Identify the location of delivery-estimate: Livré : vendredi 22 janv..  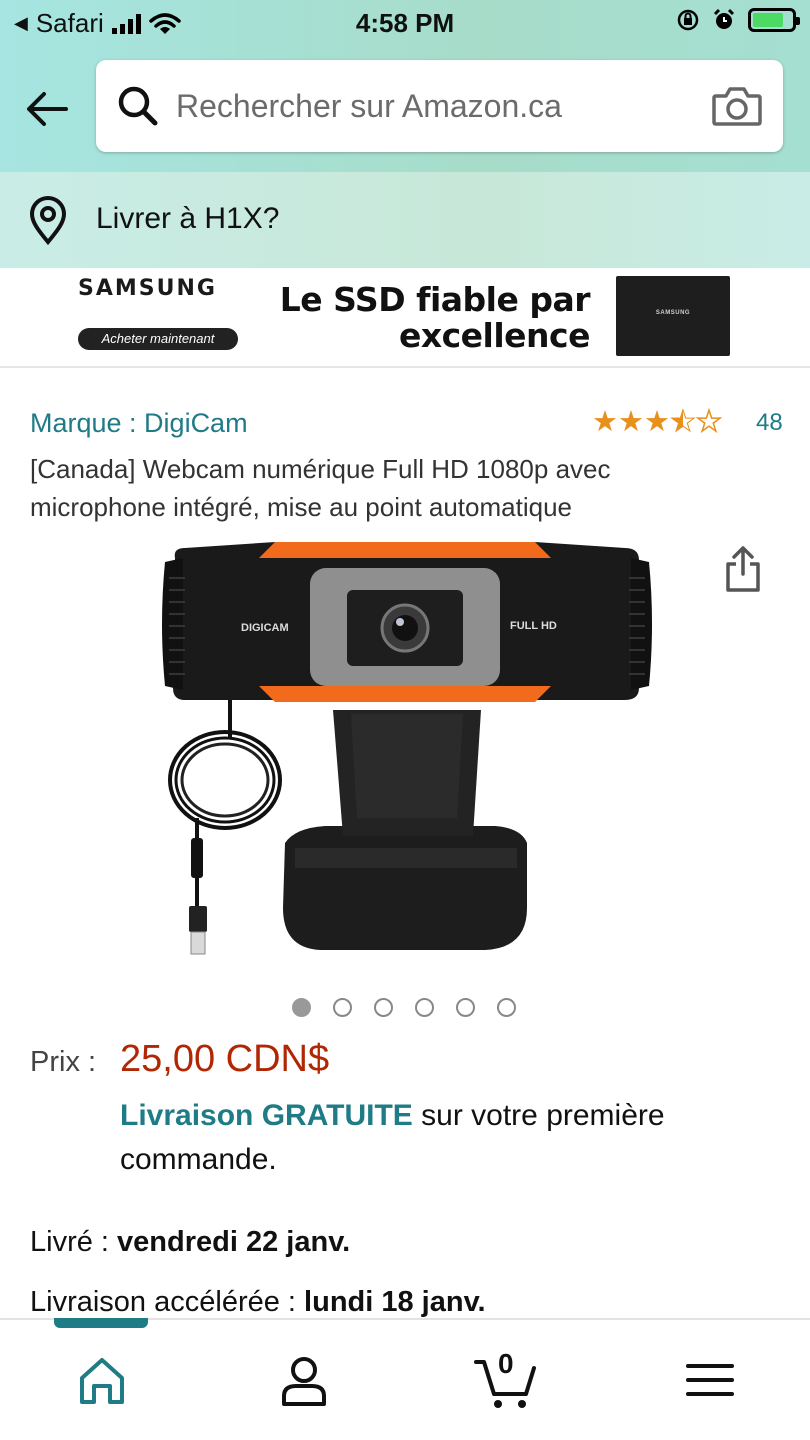
(190, 1242).